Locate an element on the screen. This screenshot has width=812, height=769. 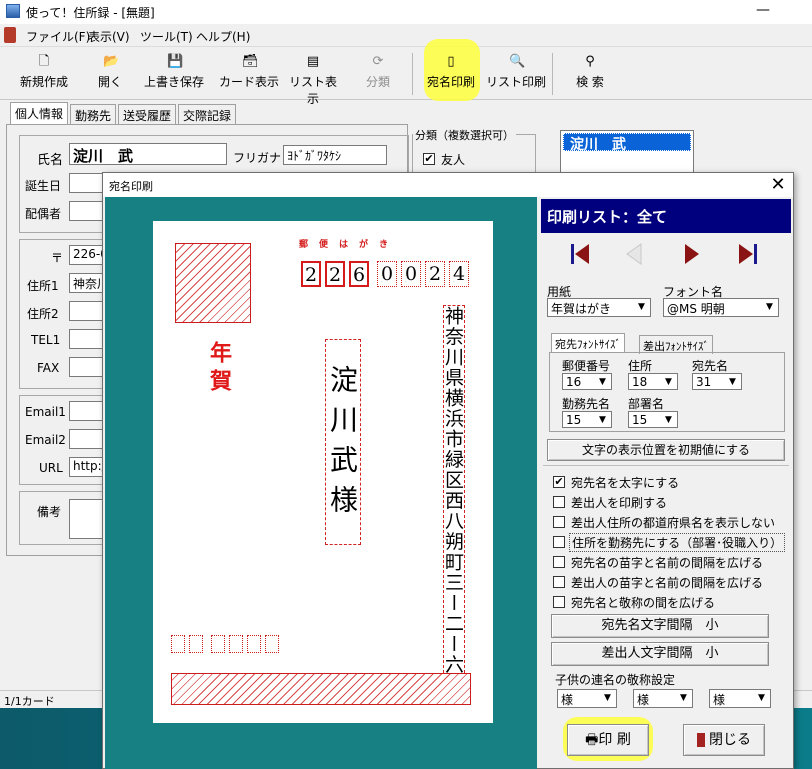
option-print-sender-label: 差出人を印刷する is located at coordinates (619, 503).